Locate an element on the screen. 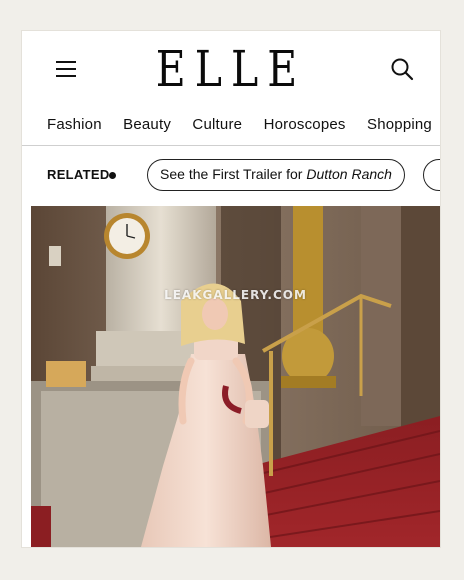 This screenshot has height=580, width=464. search-icon is located at coordinates (402, 69).